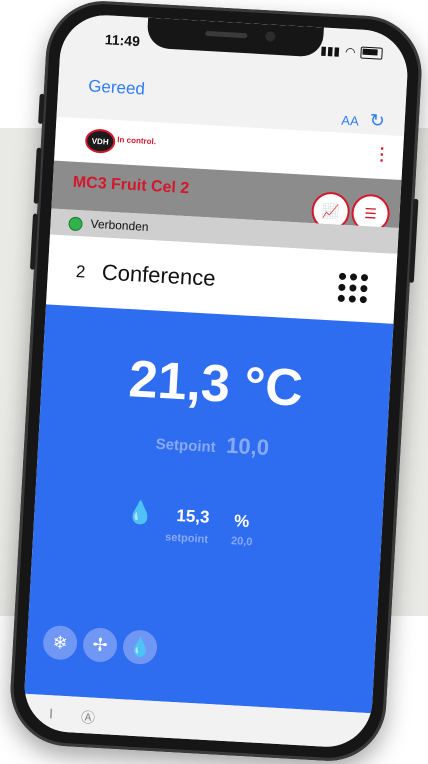 Image resolution: width=428 pixels, height=764 pixels. I want to click on list-icon: ☰, so click(370, 213).